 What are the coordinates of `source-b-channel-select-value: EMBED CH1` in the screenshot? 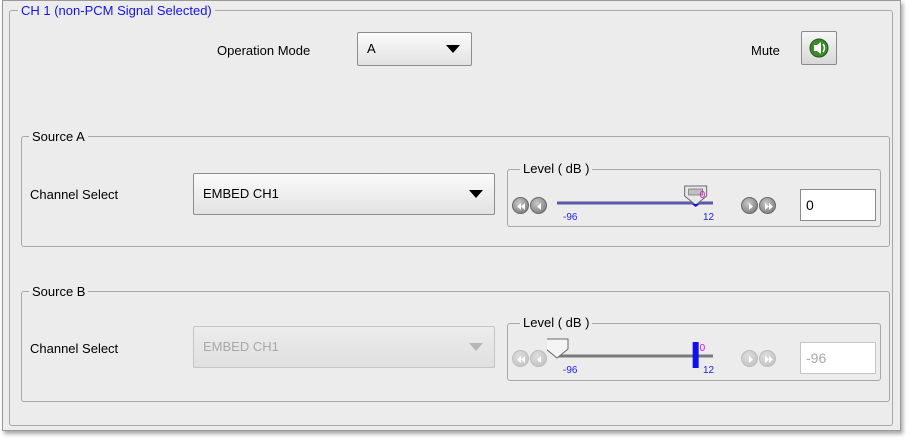 It's located at (241, 346).